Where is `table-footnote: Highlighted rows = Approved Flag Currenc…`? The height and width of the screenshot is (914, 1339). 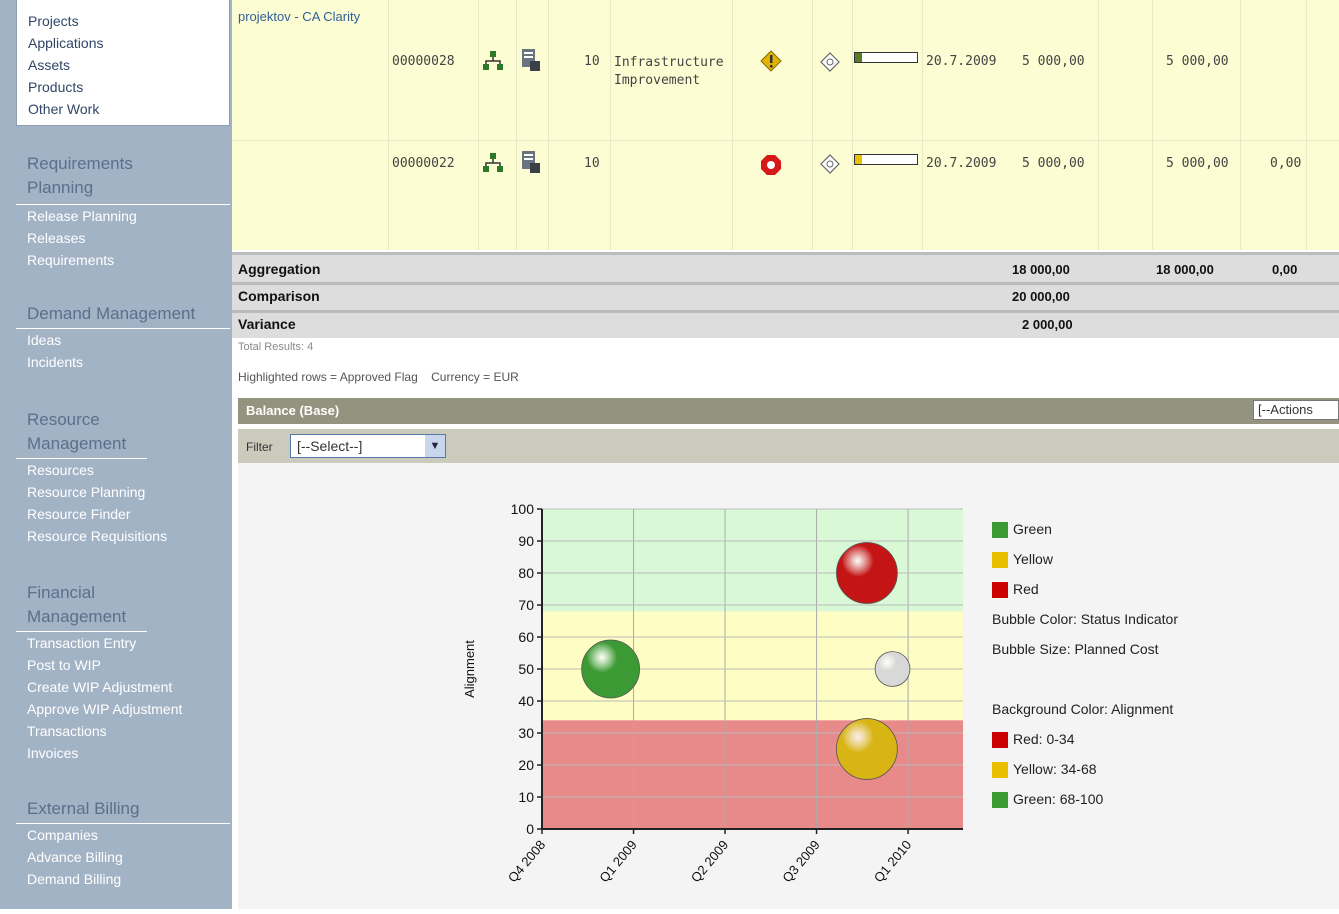
table-footnote: Highlighted rows = Approved Flag Currenc… is located at coordinates (378, 377).